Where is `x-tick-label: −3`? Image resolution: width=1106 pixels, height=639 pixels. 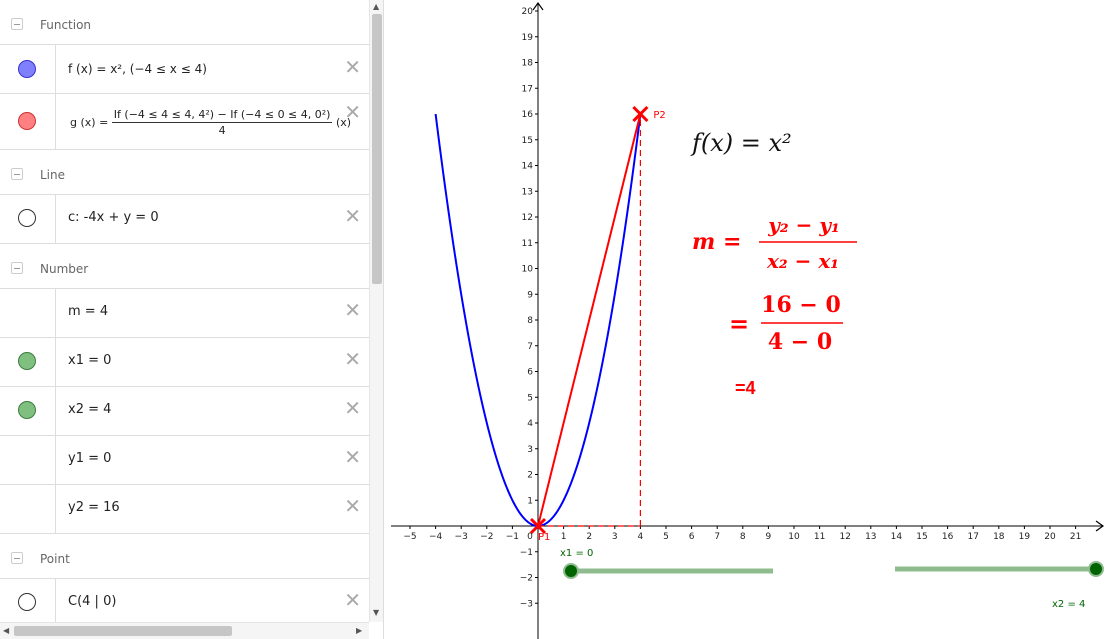
x-tick-label: −3 is located at coordinates (461, 537).